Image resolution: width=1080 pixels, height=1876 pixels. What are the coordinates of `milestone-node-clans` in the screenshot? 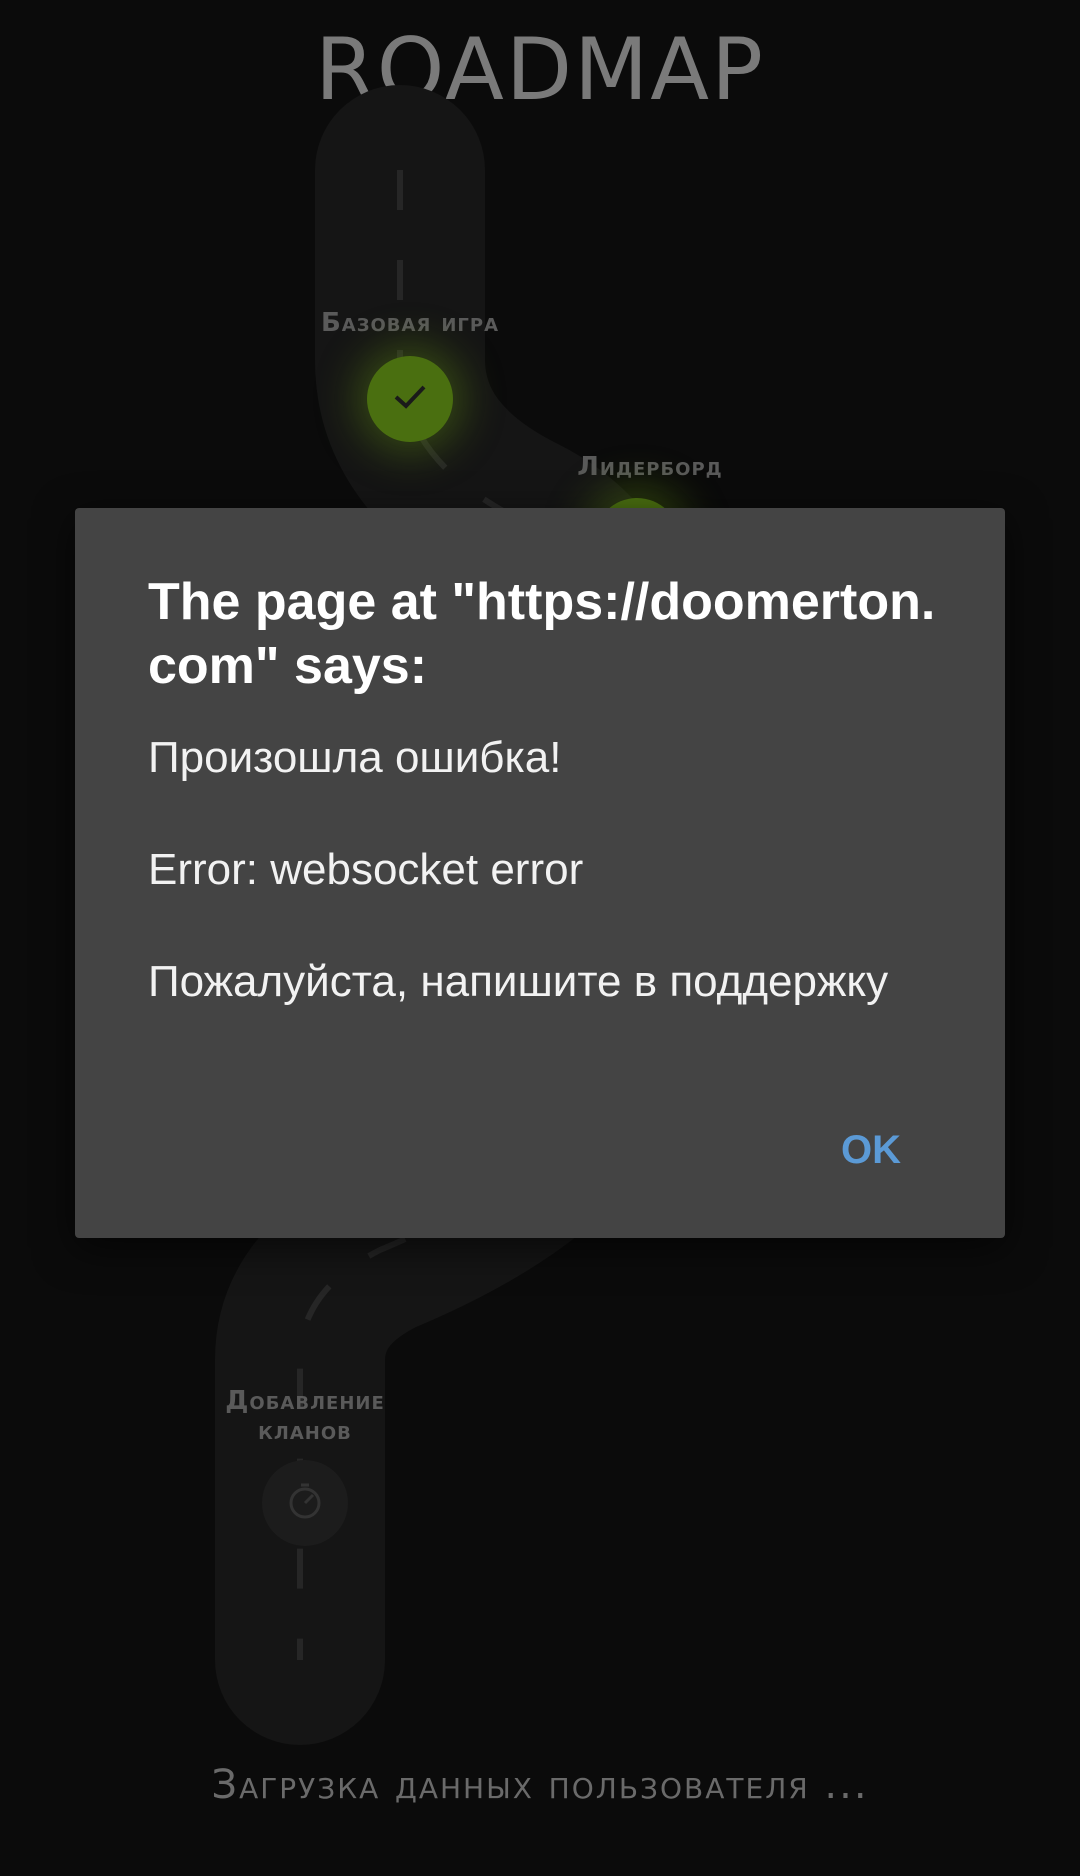 It's located at (305, 1503).